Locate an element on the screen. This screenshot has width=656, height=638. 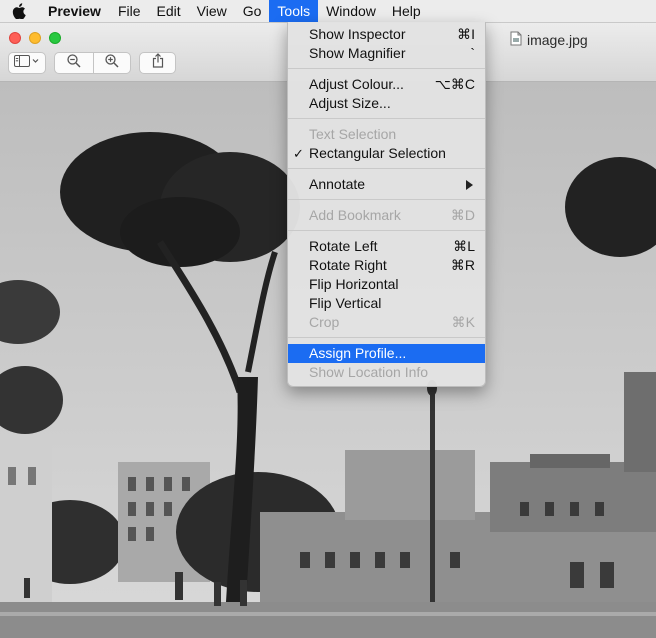
menu-item-shortcut: ` is located at coordinates (472, 53).